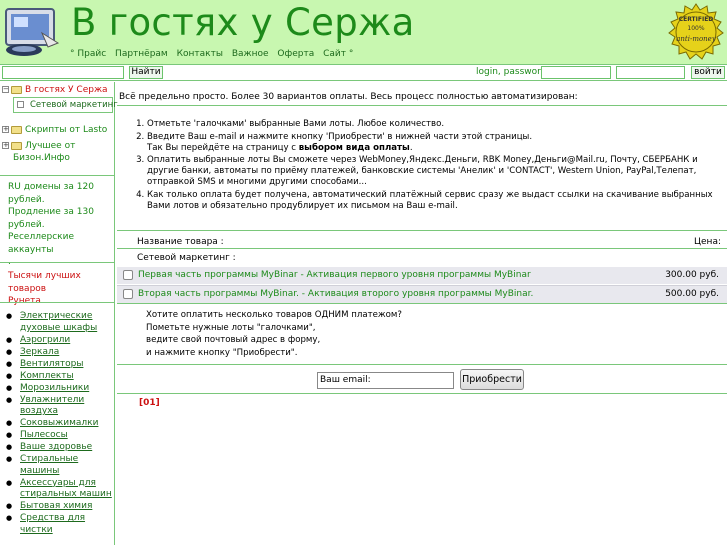 The width and height of the screenshot is (727, 545). What do you see at coordinates (60, 377) in the screenshot?
I see `category-item: Комплекты` at bounding box center [60, 377].